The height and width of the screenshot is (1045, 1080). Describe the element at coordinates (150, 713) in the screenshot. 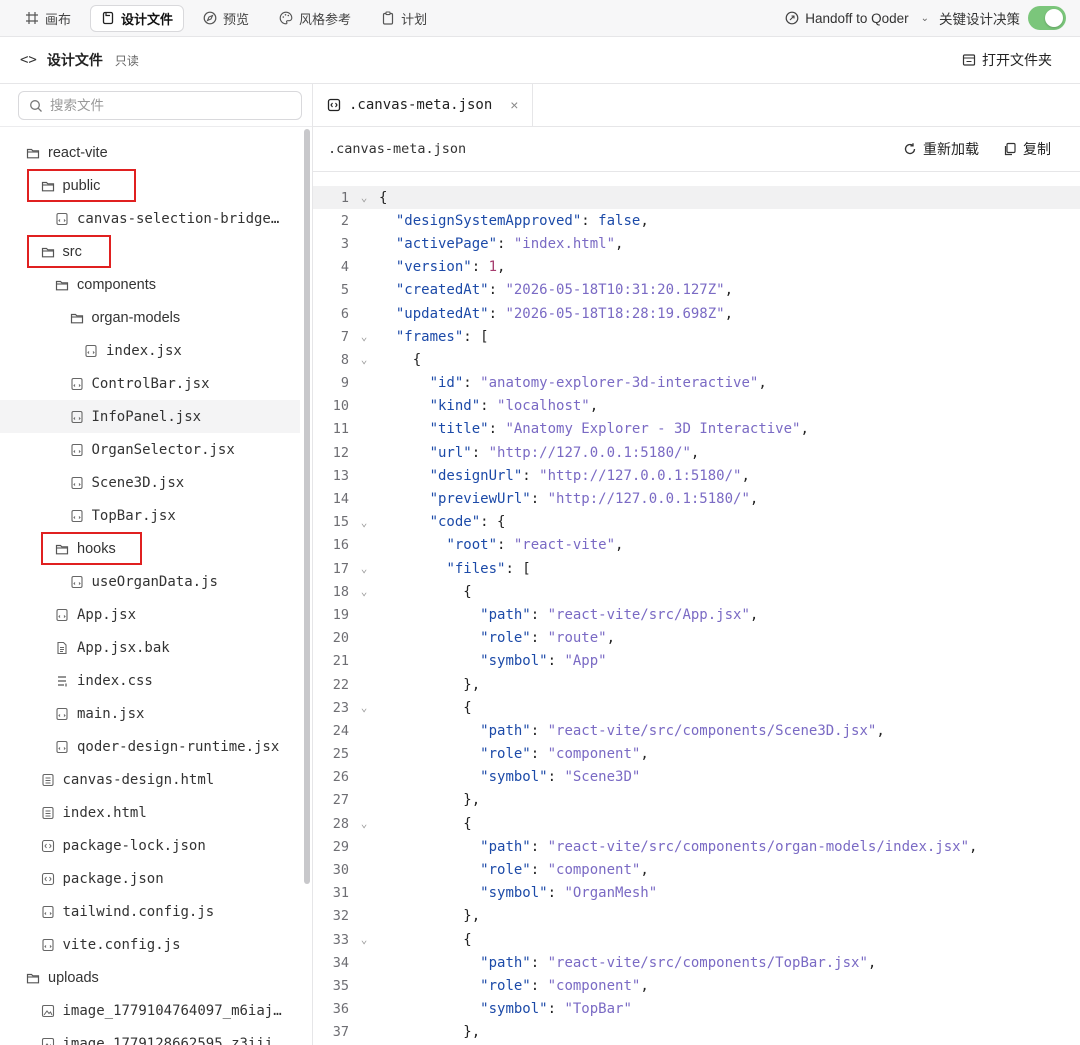

I see `tree-file: main.jsx` at that location.